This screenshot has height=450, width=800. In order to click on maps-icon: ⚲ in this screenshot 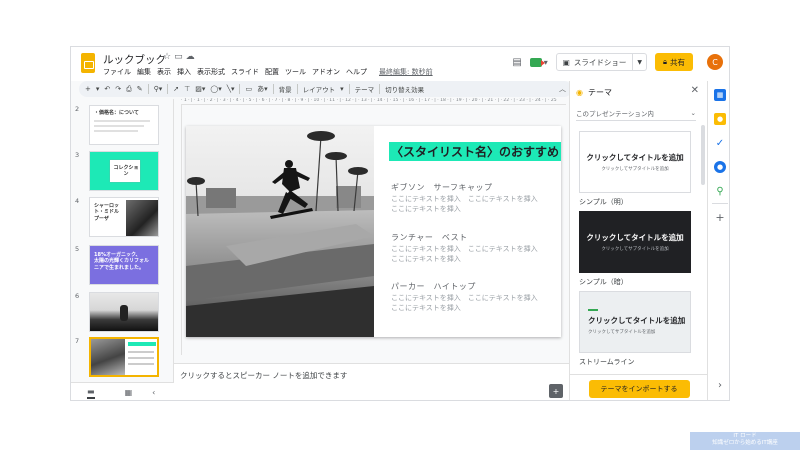, I will do `click(720, 191)`.